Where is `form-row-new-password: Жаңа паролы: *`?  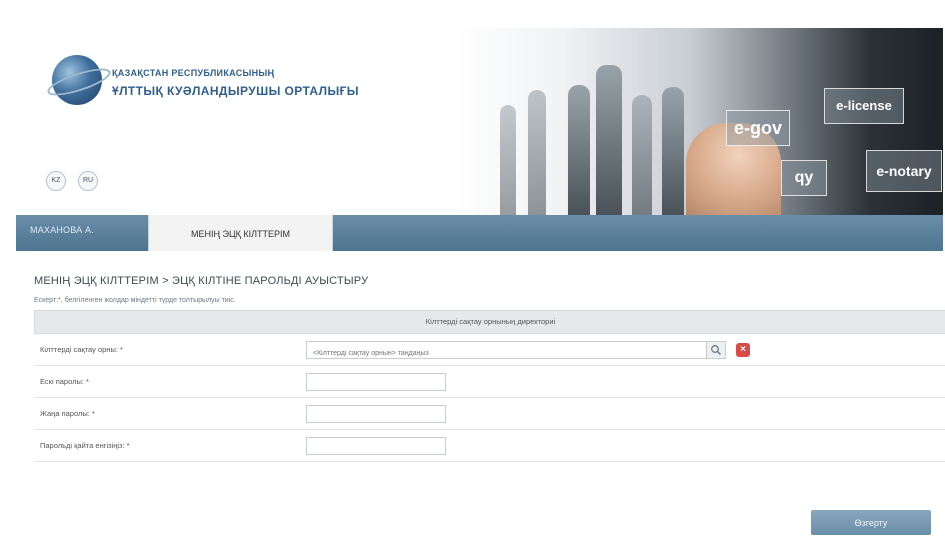 form-row-new-password: Жаңа паролы: * is located at coordinates (489, 414).